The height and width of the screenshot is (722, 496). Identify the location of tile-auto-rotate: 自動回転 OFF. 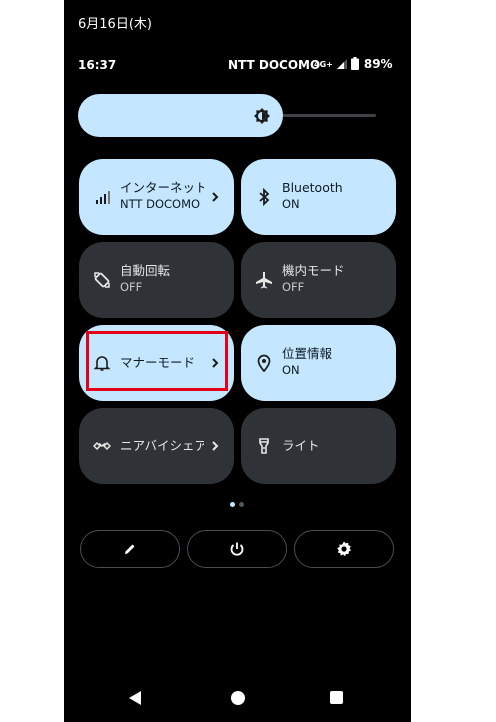
(156, 280).